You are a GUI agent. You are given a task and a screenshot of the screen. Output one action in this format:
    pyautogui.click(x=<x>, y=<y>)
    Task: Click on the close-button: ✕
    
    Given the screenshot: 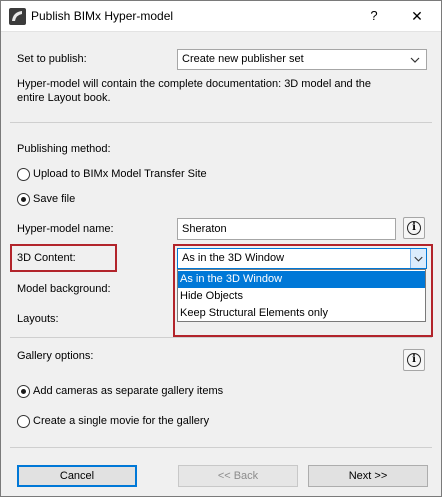 What is the action you would take?
    pyautogui.click(x=417, y=16)
    